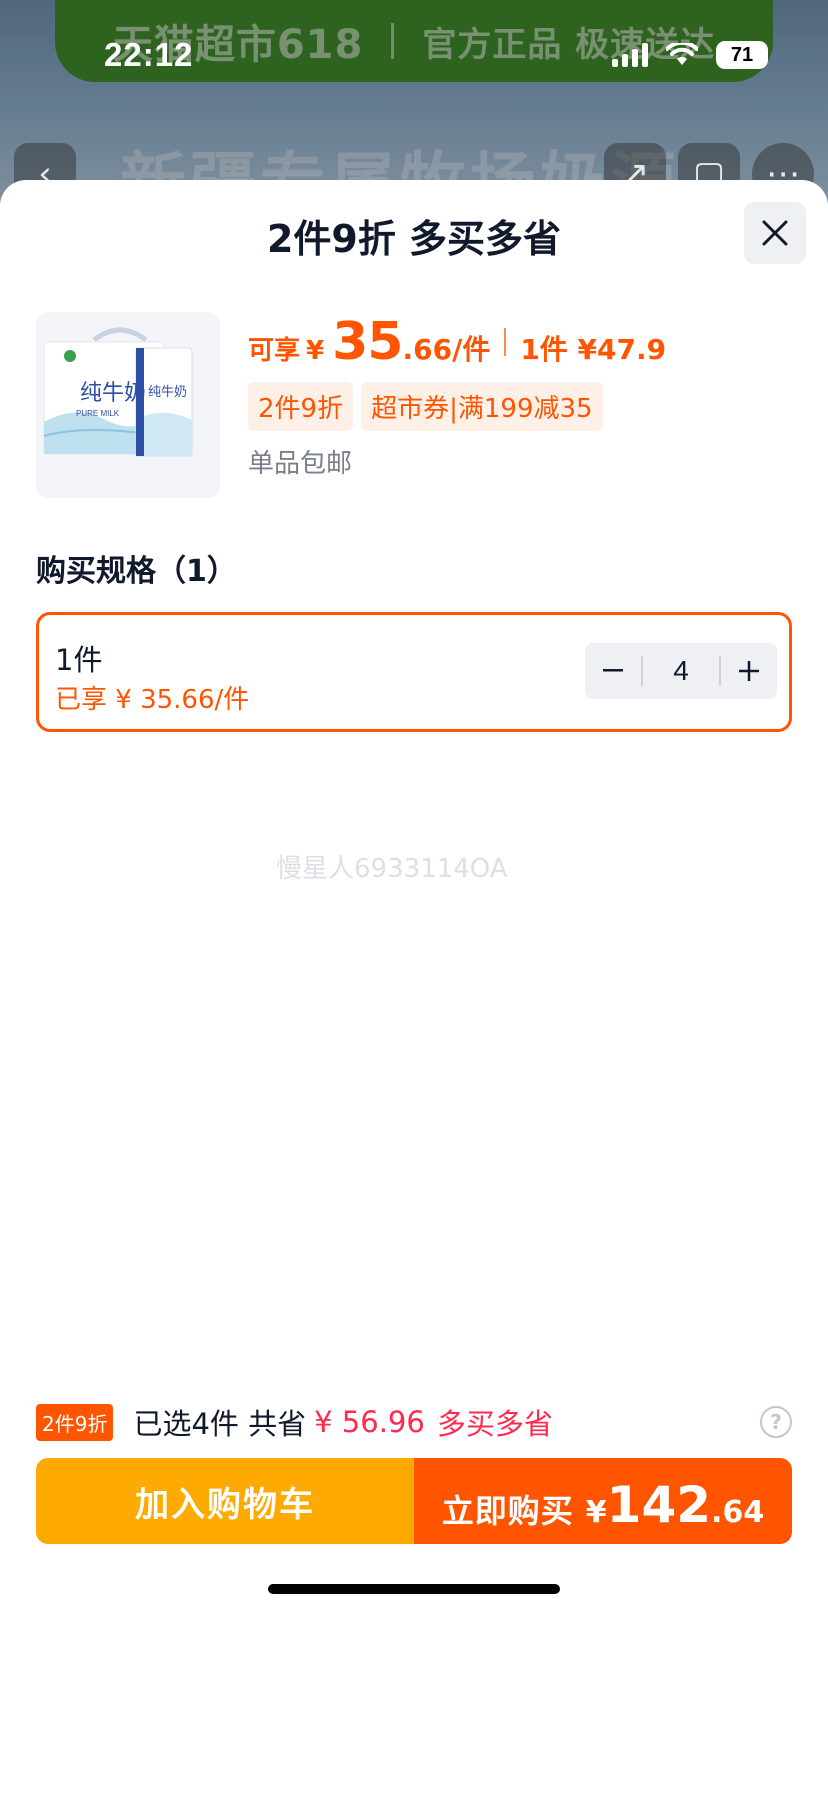 This screenshot has width=828, height=1796. I want to click on savings-summary: 2件9折 已选4件 共省 ¥ 56.96 多买多省 ?, so click(416, 1422).